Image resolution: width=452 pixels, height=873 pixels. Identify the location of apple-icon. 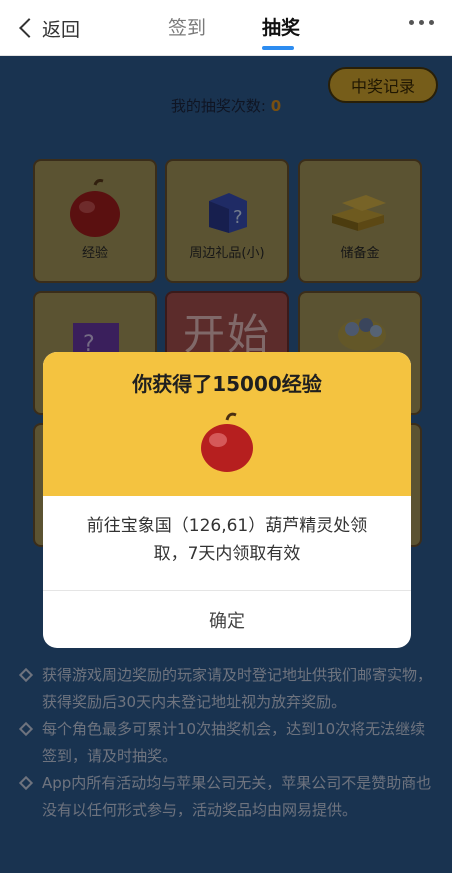
(227, 442).